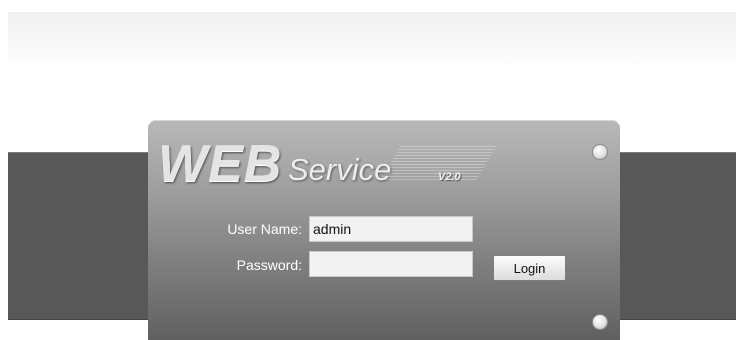 The height and width of the screenshot is (340, 736). I want to click on logo-service-text: Service, so click(340, 169).